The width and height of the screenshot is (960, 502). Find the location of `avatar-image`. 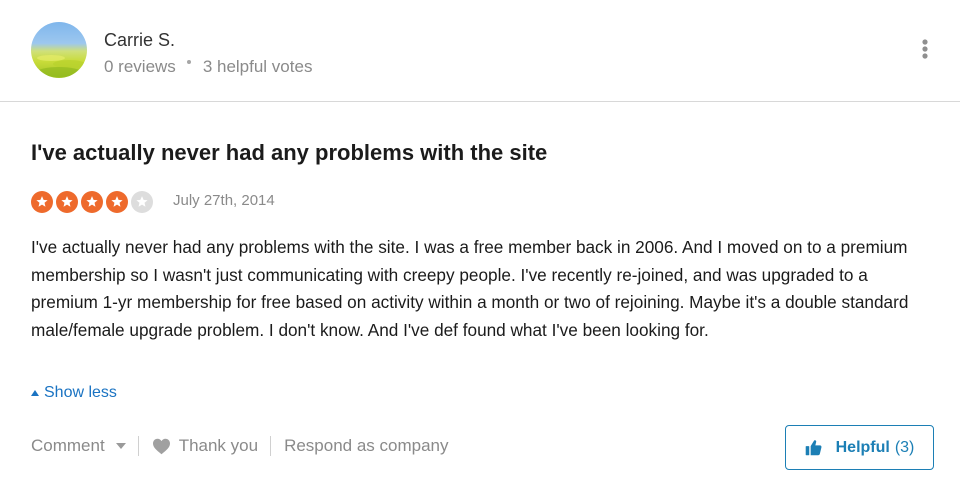

avatar-image is located at coordinates (61, 66).